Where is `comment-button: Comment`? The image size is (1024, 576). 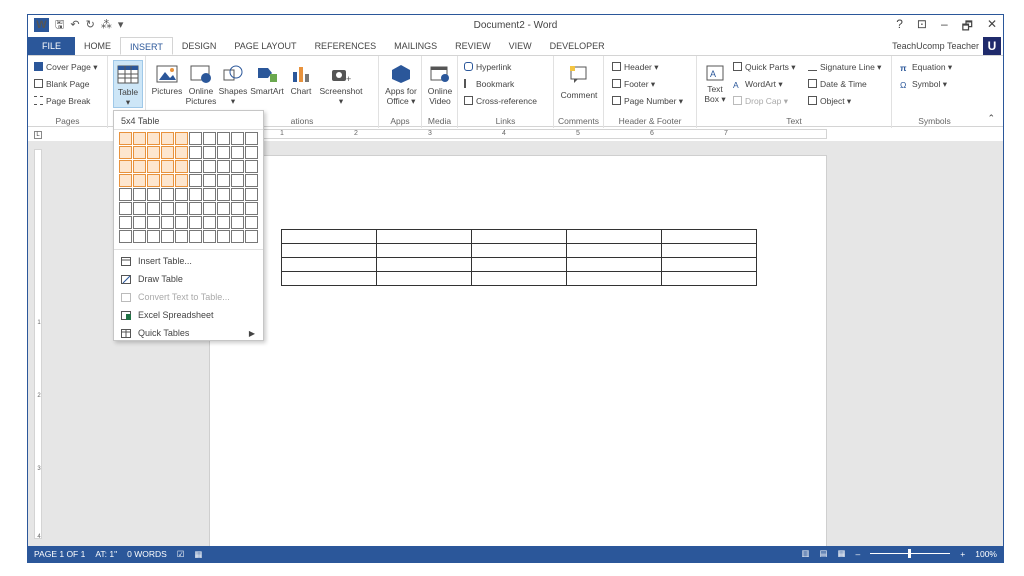 comment-button: Comment is located at coordinates (579, 82).